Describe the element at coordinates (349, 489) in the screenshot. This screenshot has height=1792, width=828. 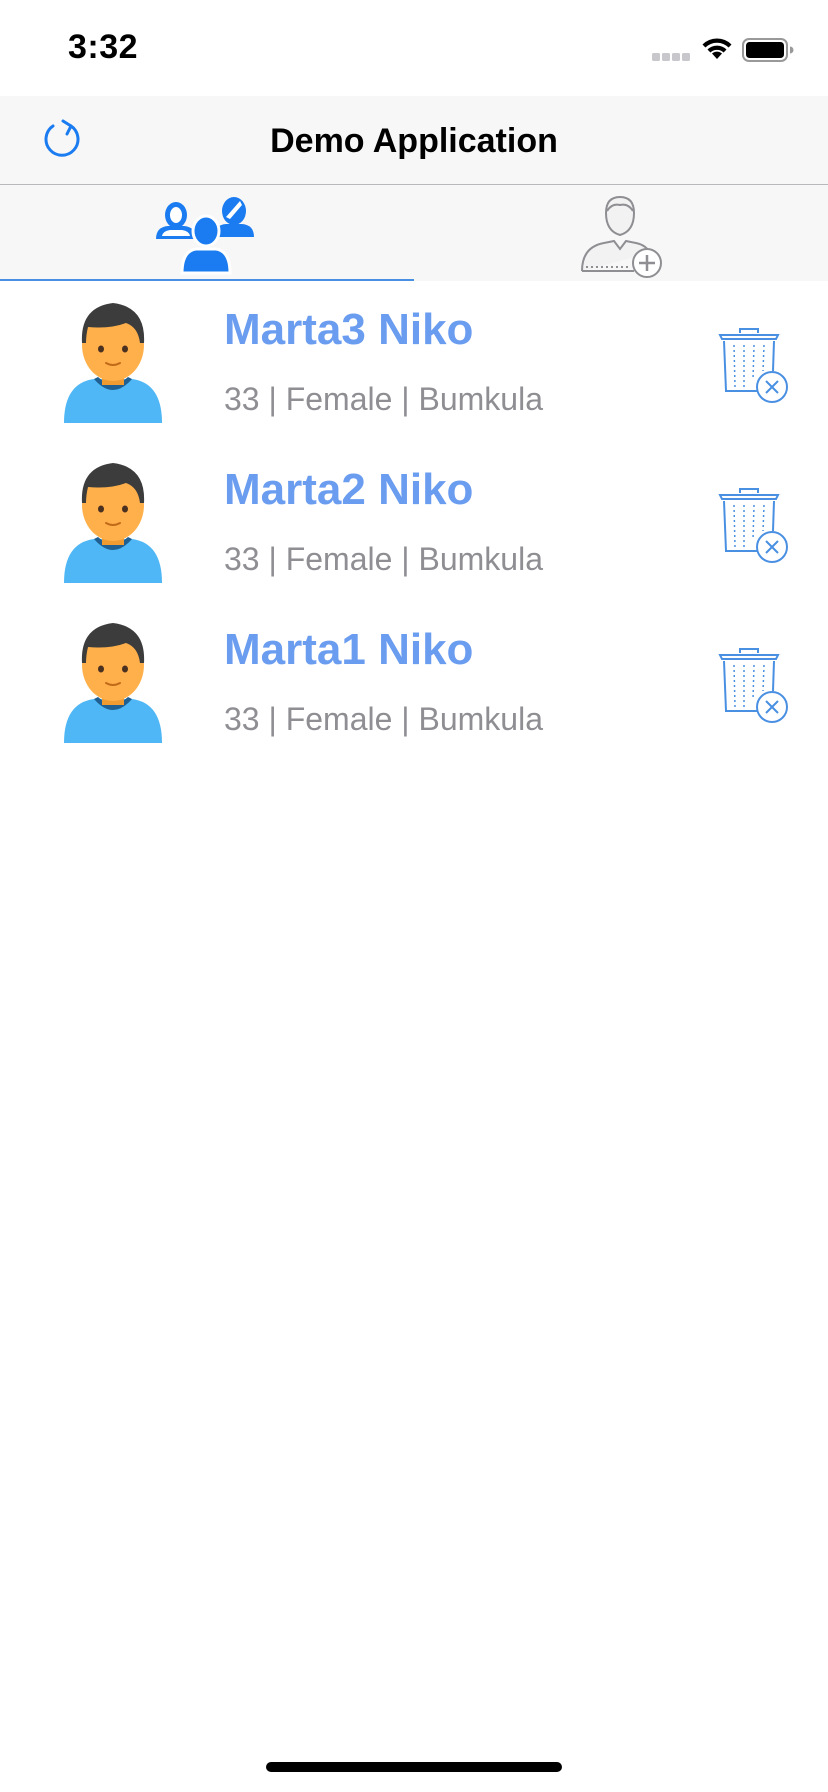
I see `user-name: Marta2 Niko` at that location.